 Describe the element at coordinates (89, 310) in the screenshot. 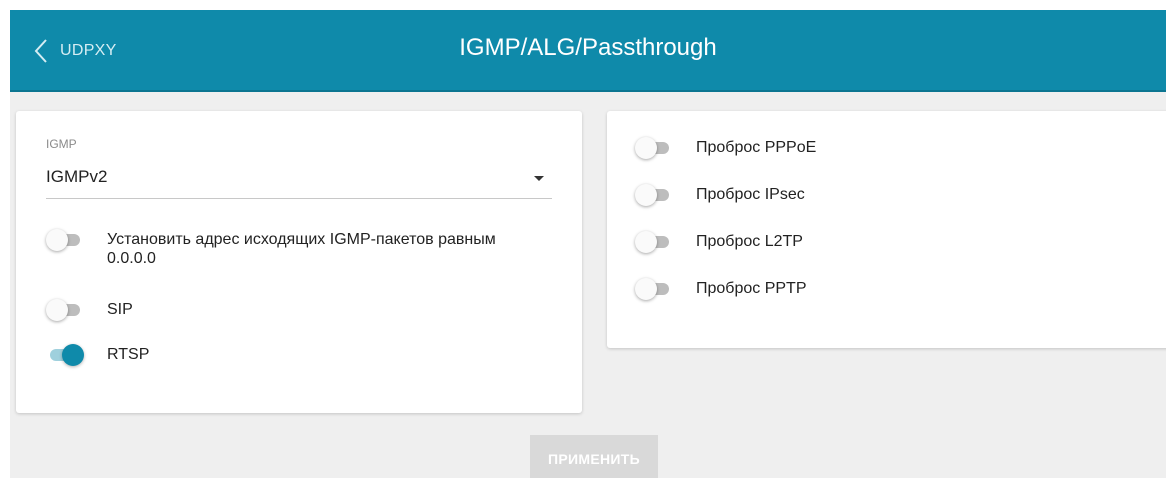

I see `toggle-row-sip: SIP` at that location.